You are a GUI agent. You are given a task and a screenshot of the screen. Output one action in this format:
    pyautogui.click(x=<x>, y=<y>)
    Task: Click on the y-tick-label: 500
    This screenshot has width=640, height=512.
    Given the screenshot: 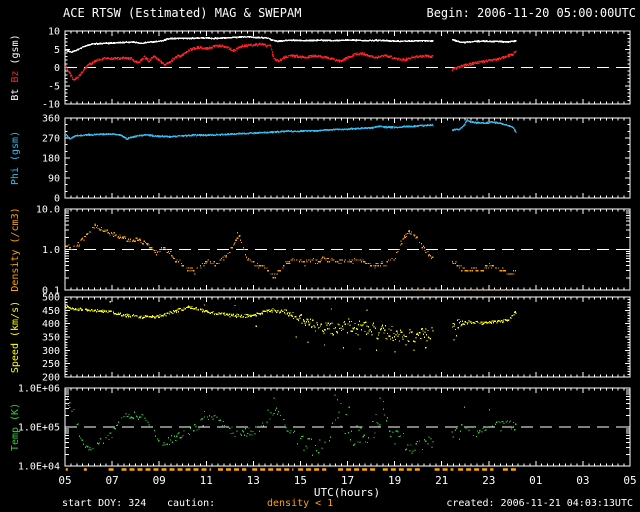 What is the action you would take?
    pyautogui.click(x=51, y=298)
    